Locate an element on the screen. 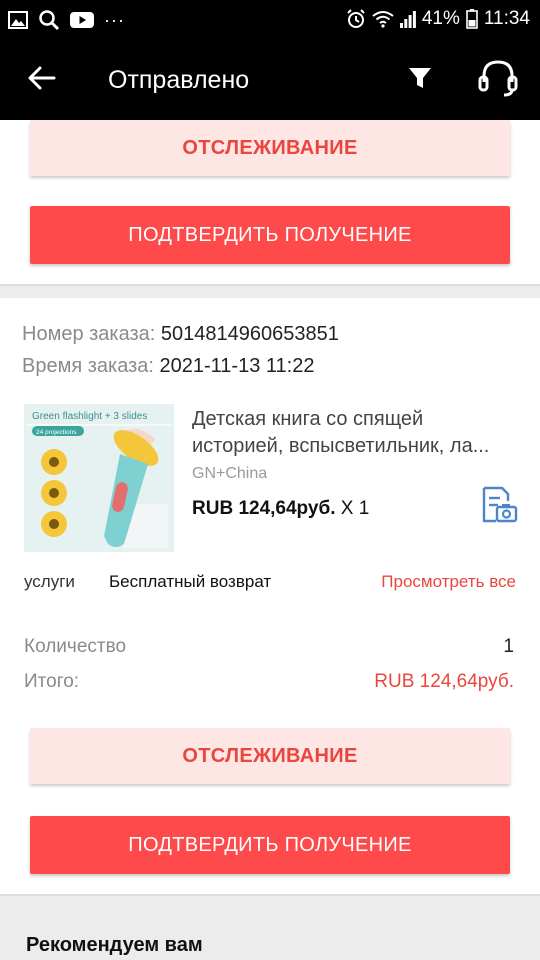 The width and height of the screenshot is (540, 960). youtube-icon is located at coordinates (82, 20).